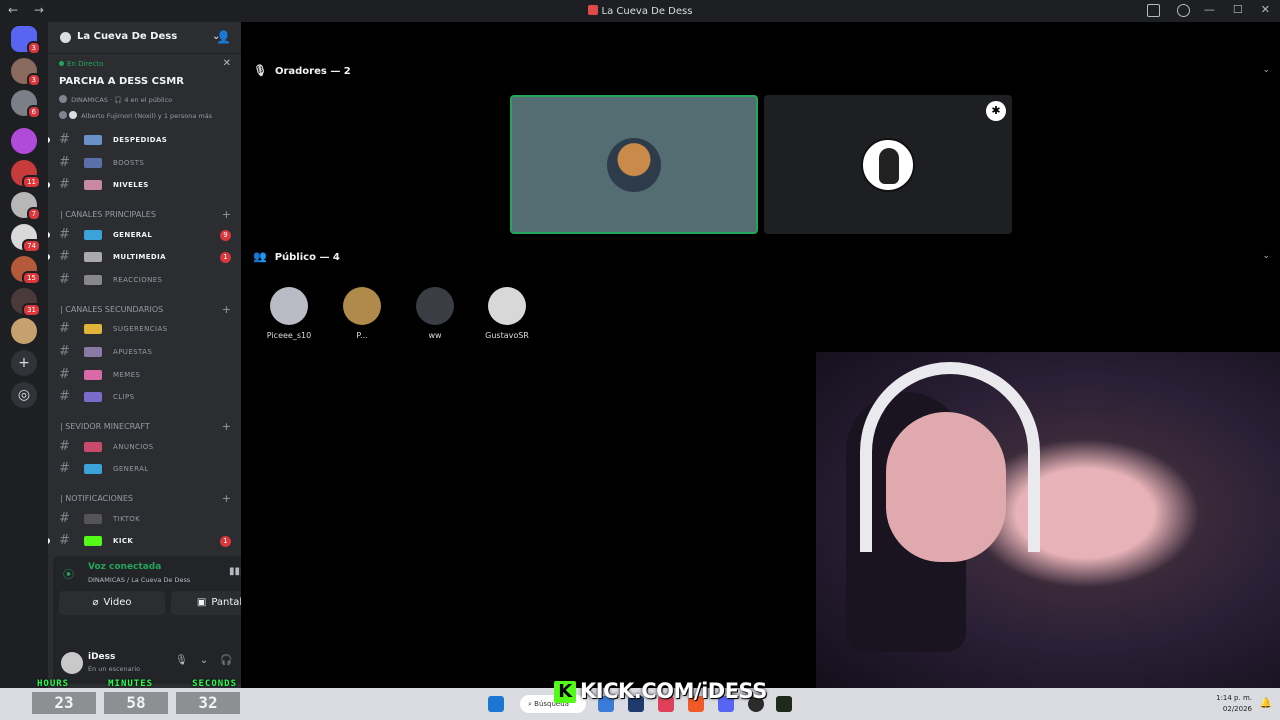 This screenshot has height=720, width=1280. What do you see at coordinates (950, 457) in the screenshot?
I see `headphones-band` at bounding box center [950, 457].